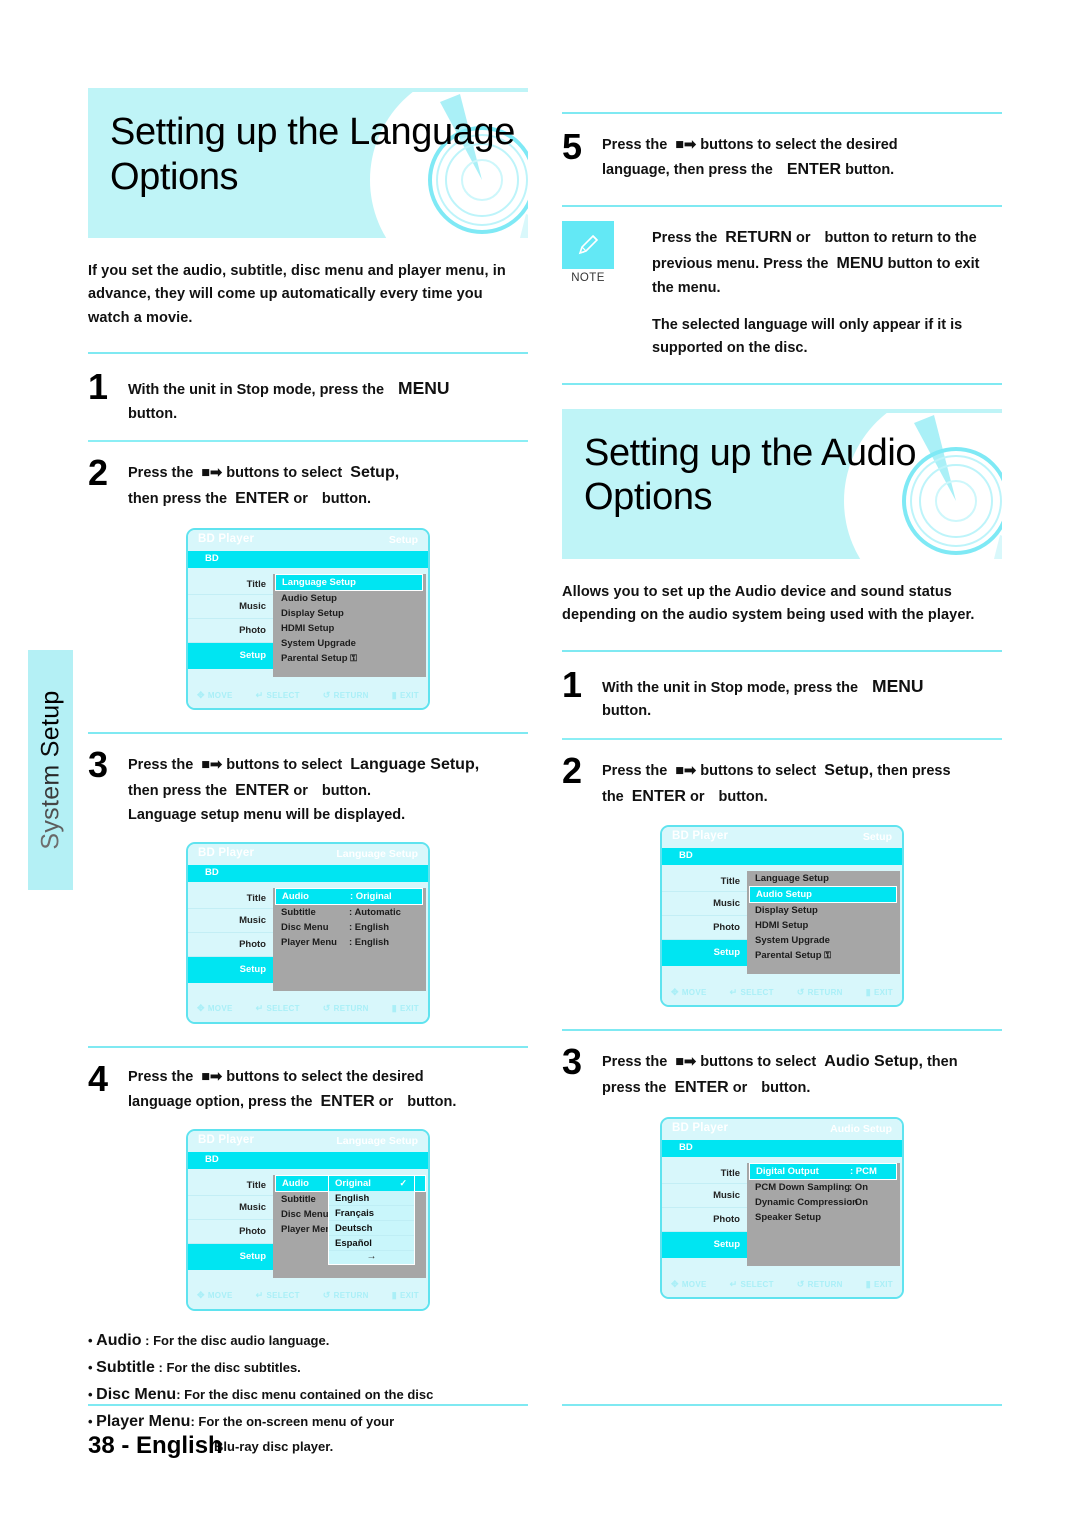  What do you see at coordinates (349, 896) in the screenshot?
I see `osd-row-audio: Audio: Original` at bounding box center [349, 896].